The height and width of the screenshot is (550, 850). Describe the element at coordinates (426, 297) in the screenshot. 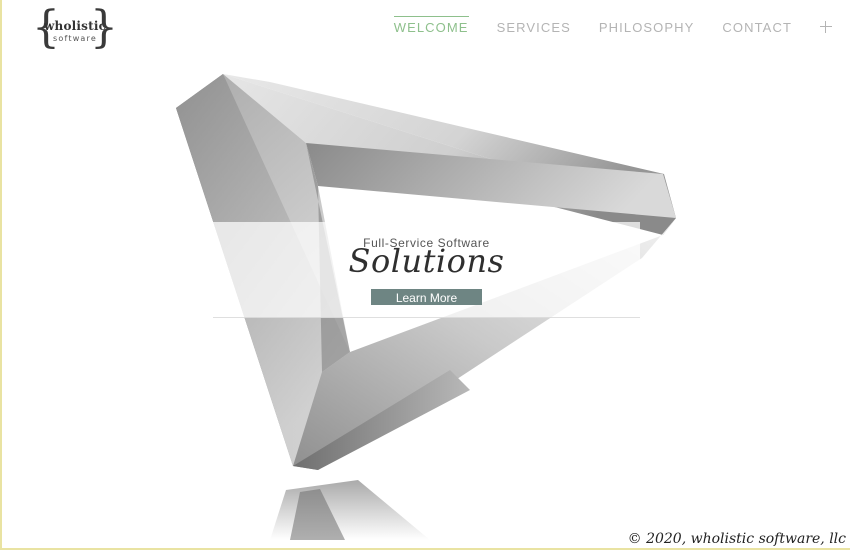

I see `learn-more-button: Learn More` at that location.